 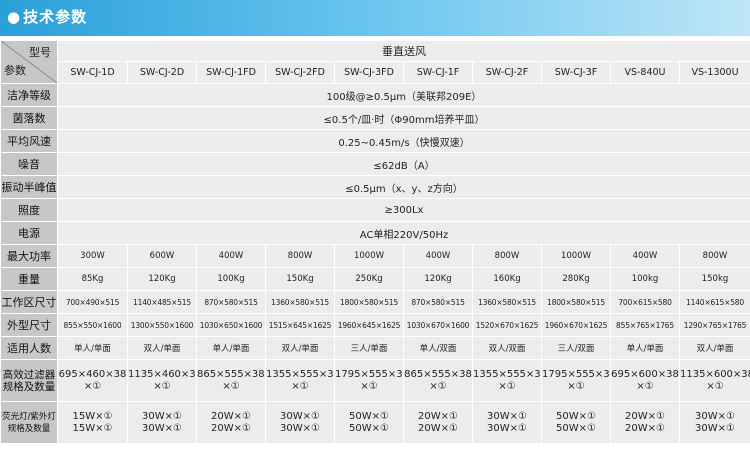 What do you see at coordinates (92, 325) in the screenshot?
I see `table-cell: 855×550×1600` at bounding box center [92, 325].